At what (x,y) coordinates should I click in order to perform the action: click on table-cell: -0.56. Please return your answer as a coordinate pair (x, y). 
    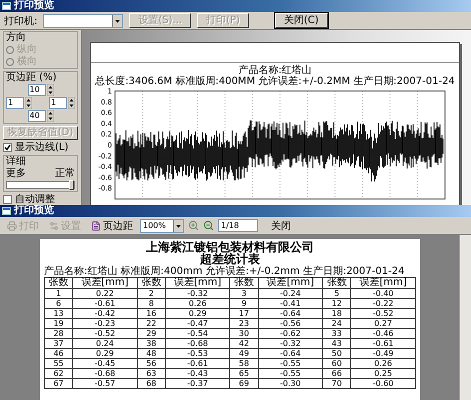
    Looking at the image, I should click on (290, 323).